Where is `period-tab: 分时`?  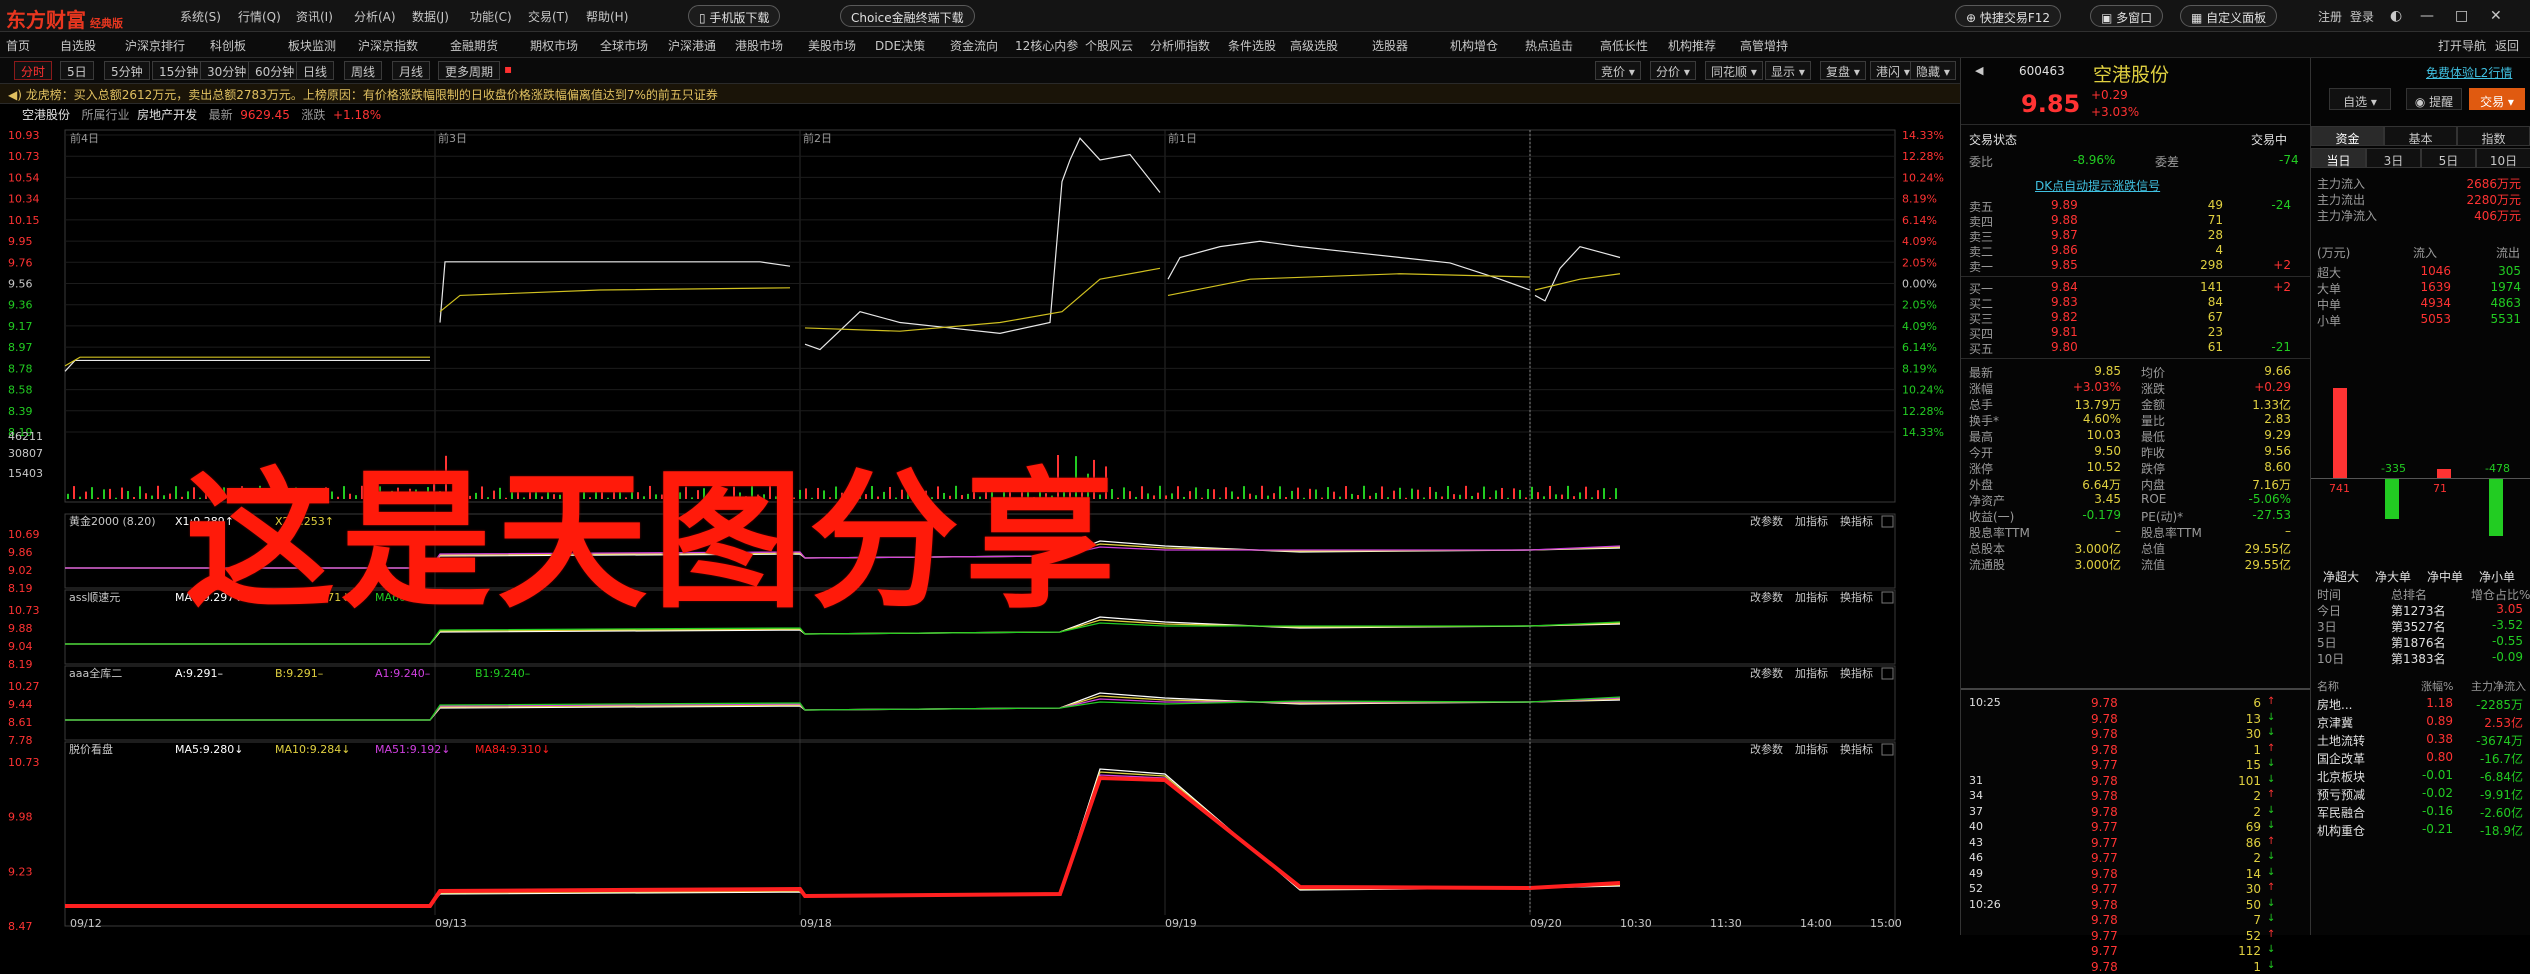
period-tab: 分时 is located at coordinates (33, 70).